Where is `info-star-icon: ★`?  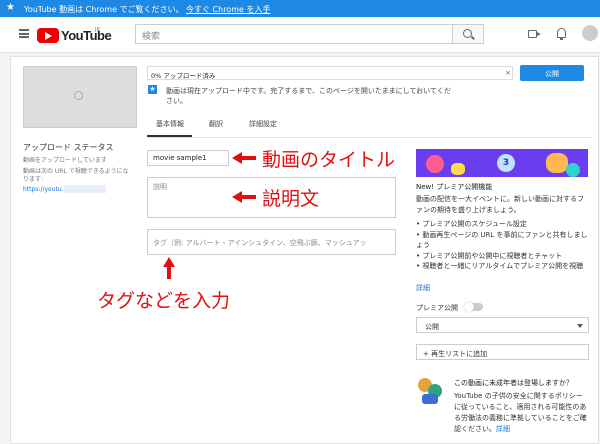 info-star-icon: ★ is located at coordinates (152, 89).